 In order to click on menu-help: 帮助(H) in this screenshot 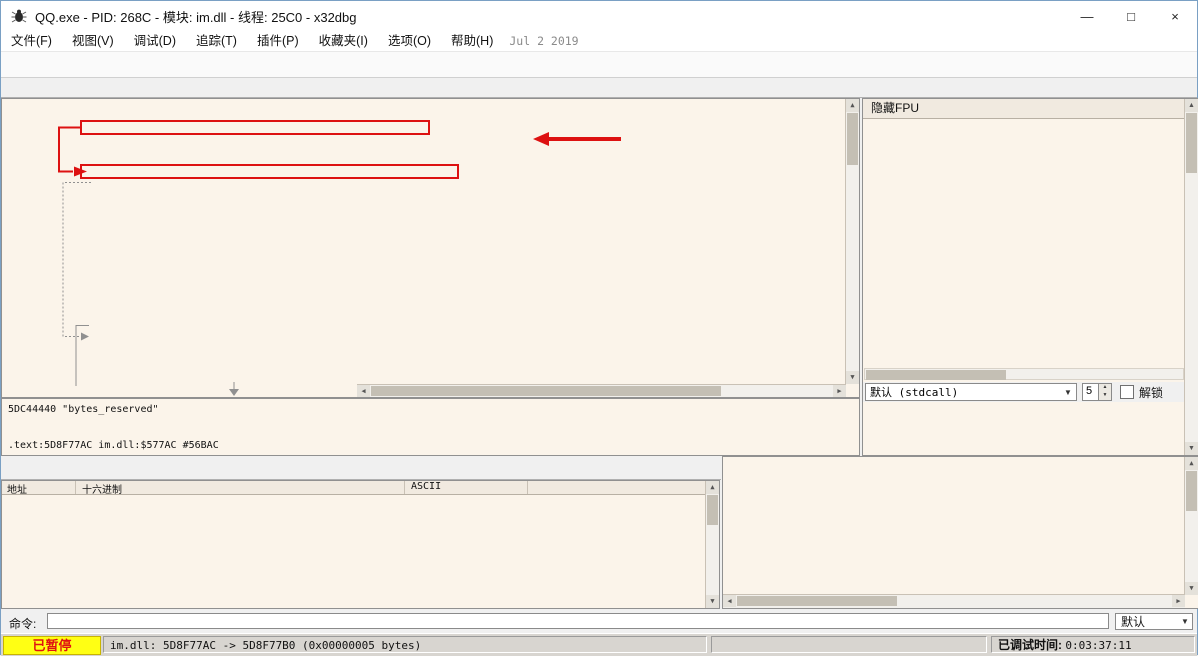, I will do `click(472, 41)`.